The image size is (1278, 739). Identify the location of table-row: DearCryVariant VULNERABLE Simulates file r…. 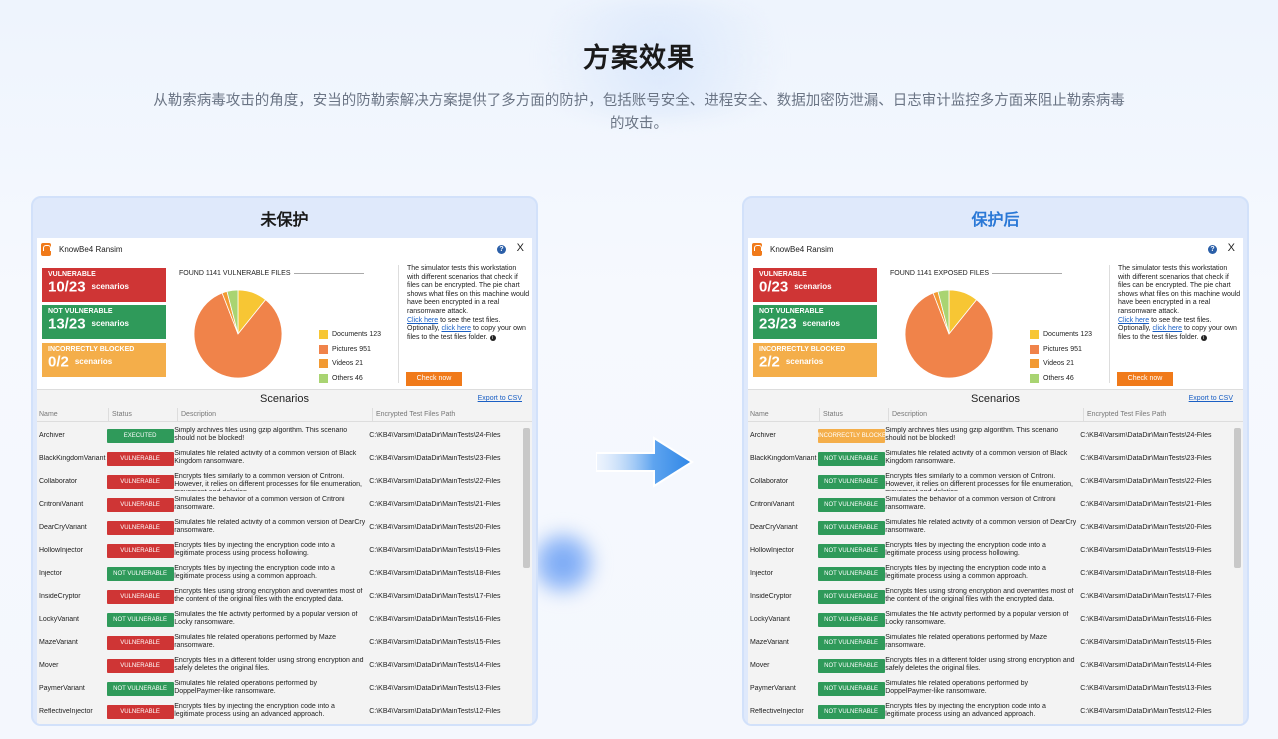
(279, 527).